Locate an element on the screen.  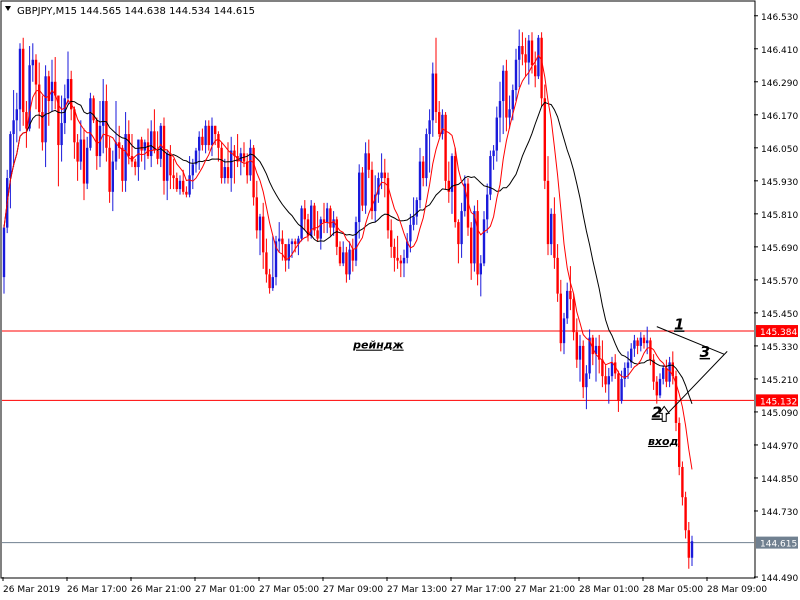
symbol-timeframe: GBPJPY,M15 is located at coordinates (47, 11).